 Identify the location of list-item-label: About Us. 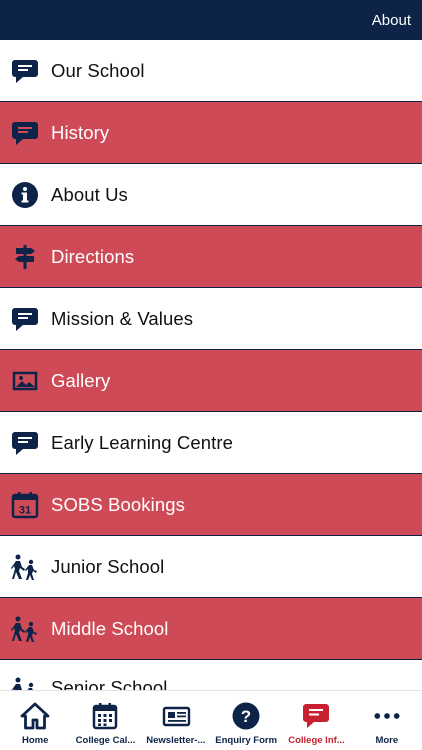
(89, 194).